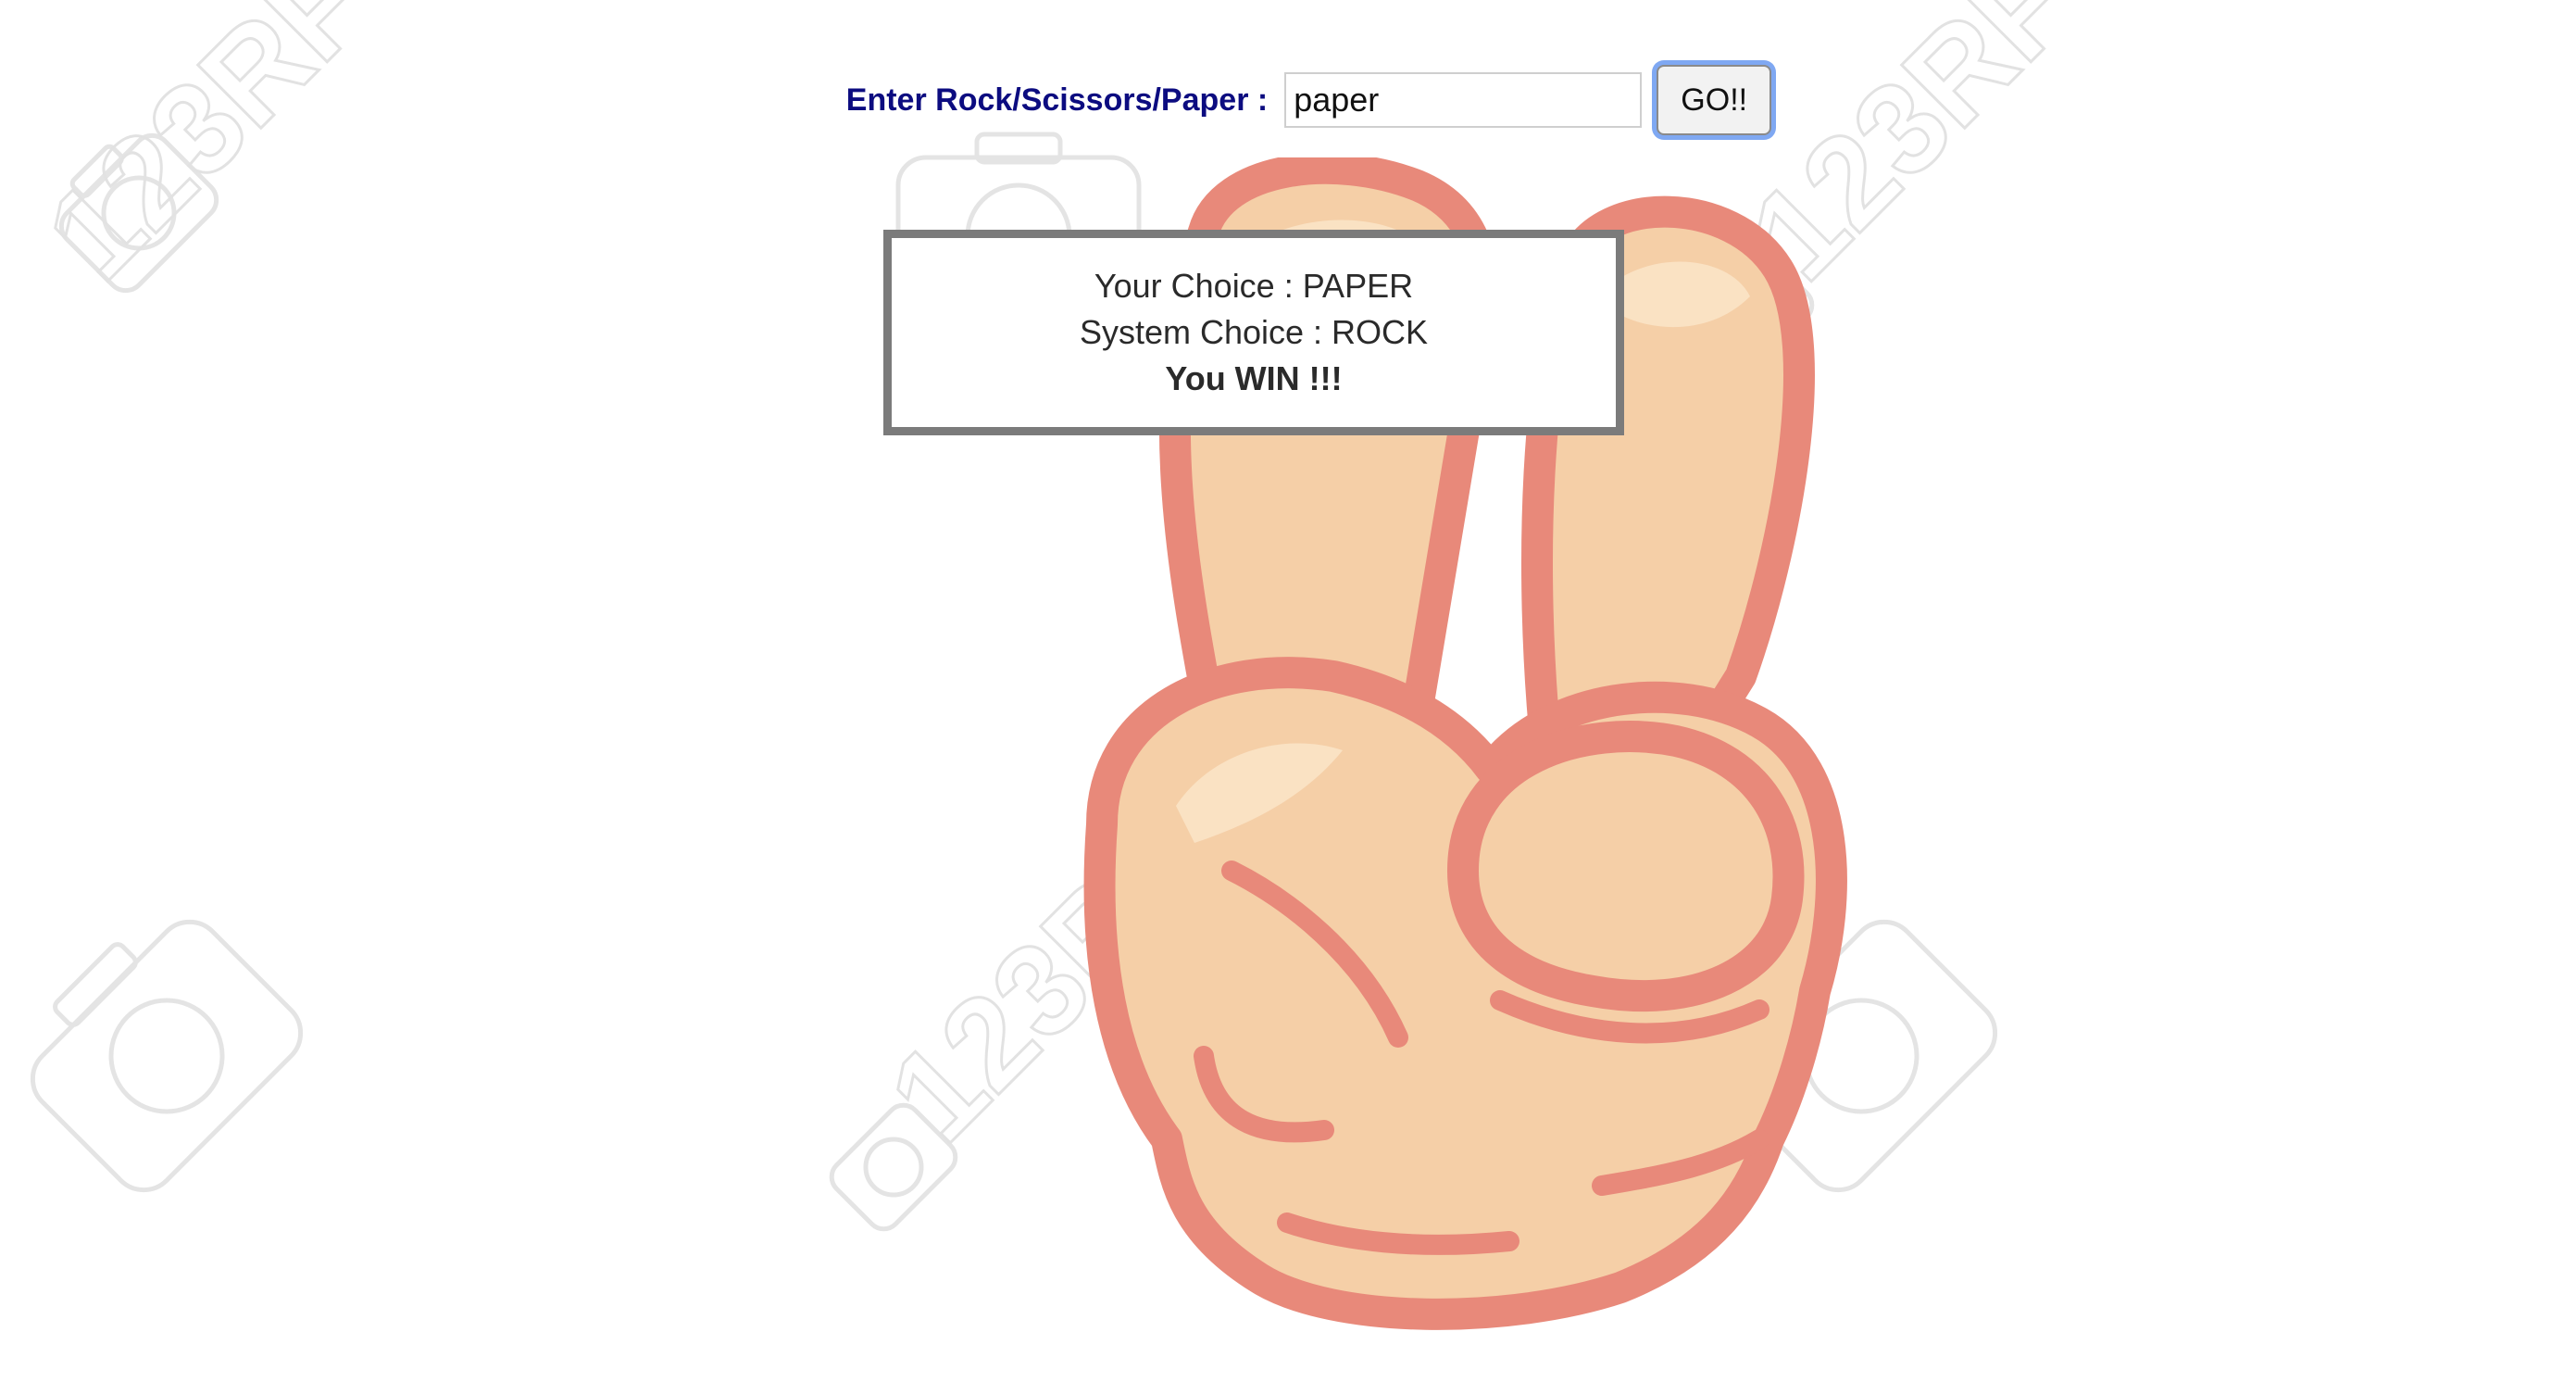 Image resolution: width=2576 pixels, height=1382 pixels. What do you see at coordinates (1254, 286) in the screenshot?
I see `your-choice-text: Your Choice : PAPER` at bounding box center [1254, 286].